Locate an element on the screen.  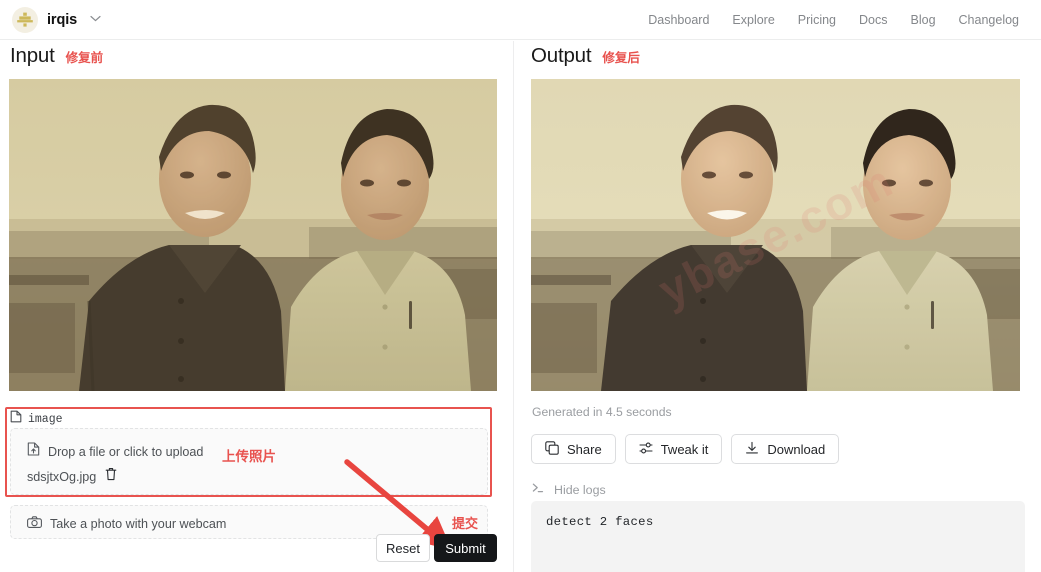
upload-field-label: image is located at coordinates (36, 419).